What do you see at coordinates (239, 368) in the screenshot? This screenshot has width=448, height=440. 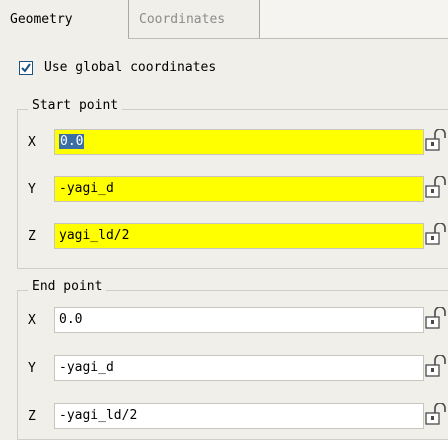 I see `end-y-input: -yagi_d` at bounding box center [239, 368].